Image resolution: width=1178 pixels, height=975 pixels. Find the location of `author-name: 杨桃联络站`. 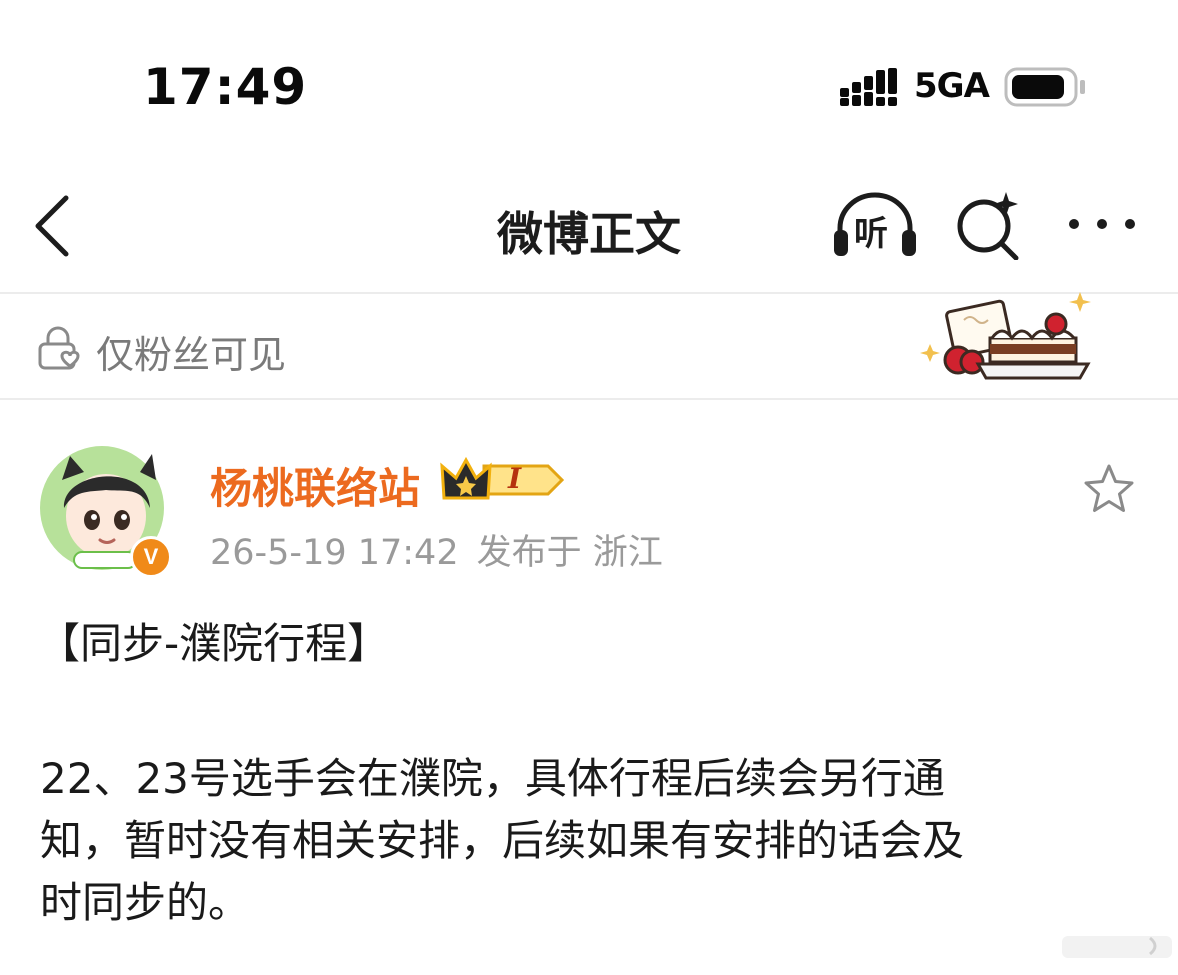

author-name: 杨桃联络站 is located at coordinates (315, 485).